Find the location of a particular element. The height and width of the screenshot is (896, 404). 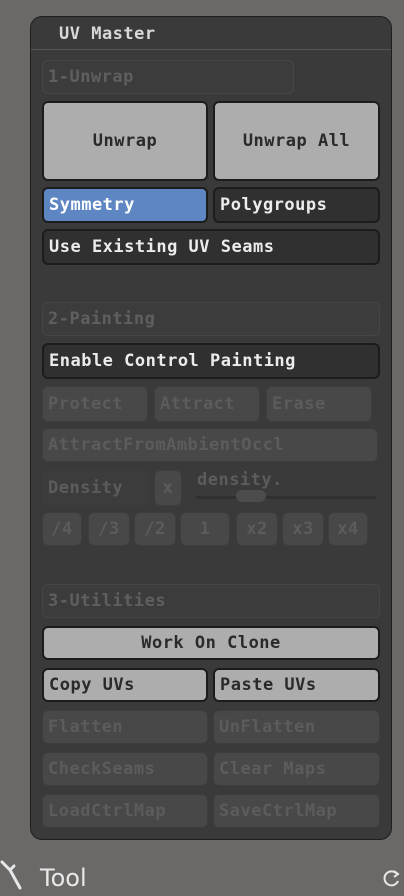

title-divider is located at coordinates (211, 49).